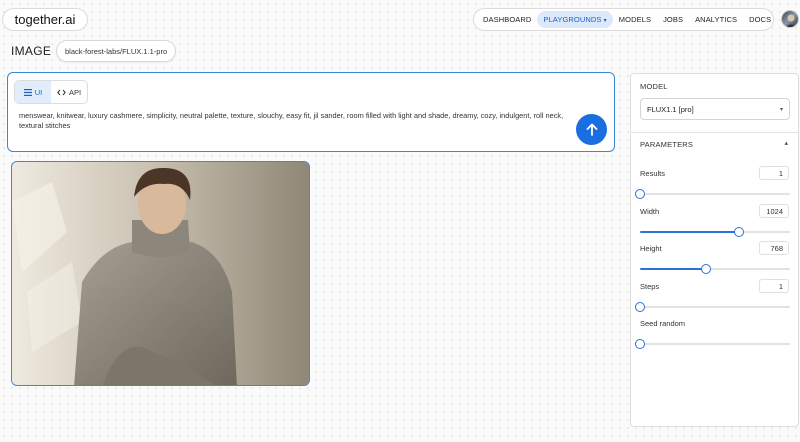  I want to click on chevron-up-icon: ▴, so click(786, 143).